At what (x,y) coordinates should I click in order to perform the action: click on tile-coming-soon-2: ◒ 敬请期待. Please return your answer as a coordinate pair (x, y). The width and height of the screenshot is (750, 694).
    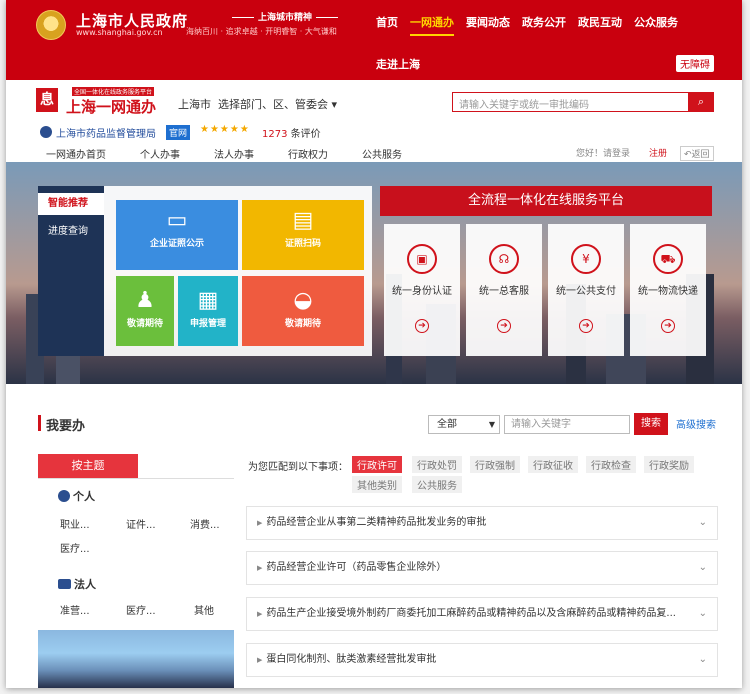
    Looking at the image, I should click on (303, 311).